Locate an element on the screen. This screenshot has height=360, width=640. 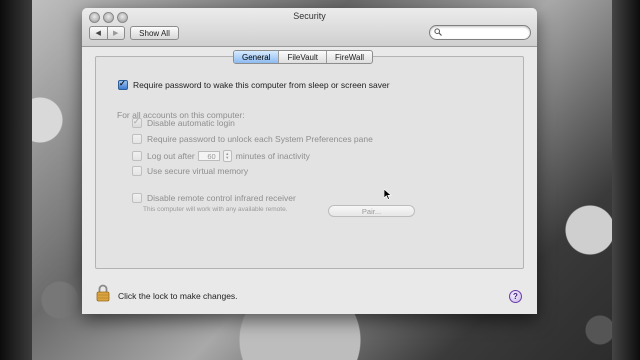
logout-minutes-field: 60 is located at coordinates (208, 156).